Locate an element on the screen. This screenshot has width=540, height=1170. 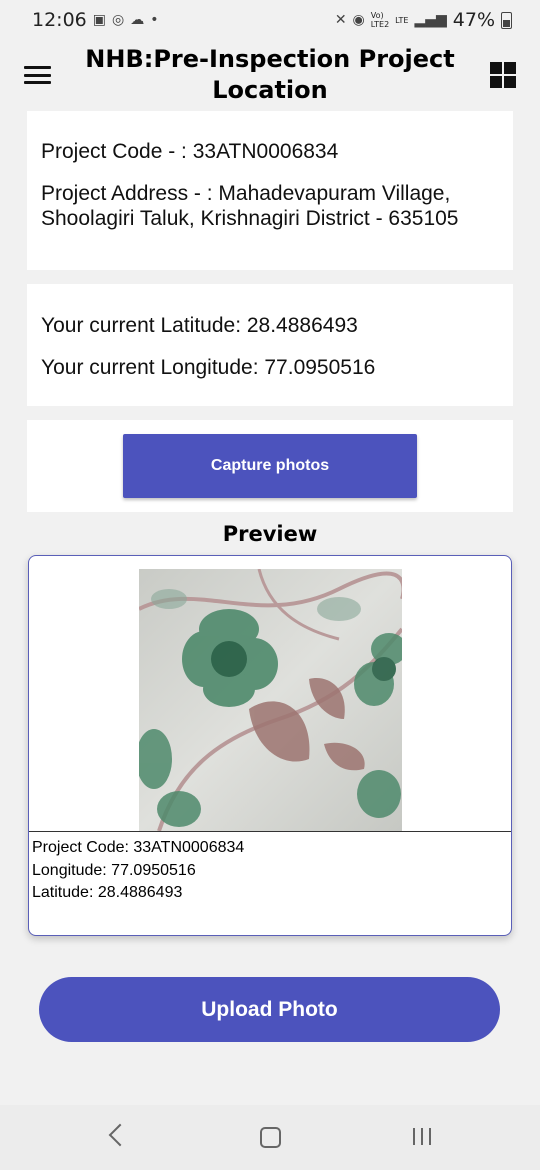
image-icon: ▣ is located at coordinates (99, 20).